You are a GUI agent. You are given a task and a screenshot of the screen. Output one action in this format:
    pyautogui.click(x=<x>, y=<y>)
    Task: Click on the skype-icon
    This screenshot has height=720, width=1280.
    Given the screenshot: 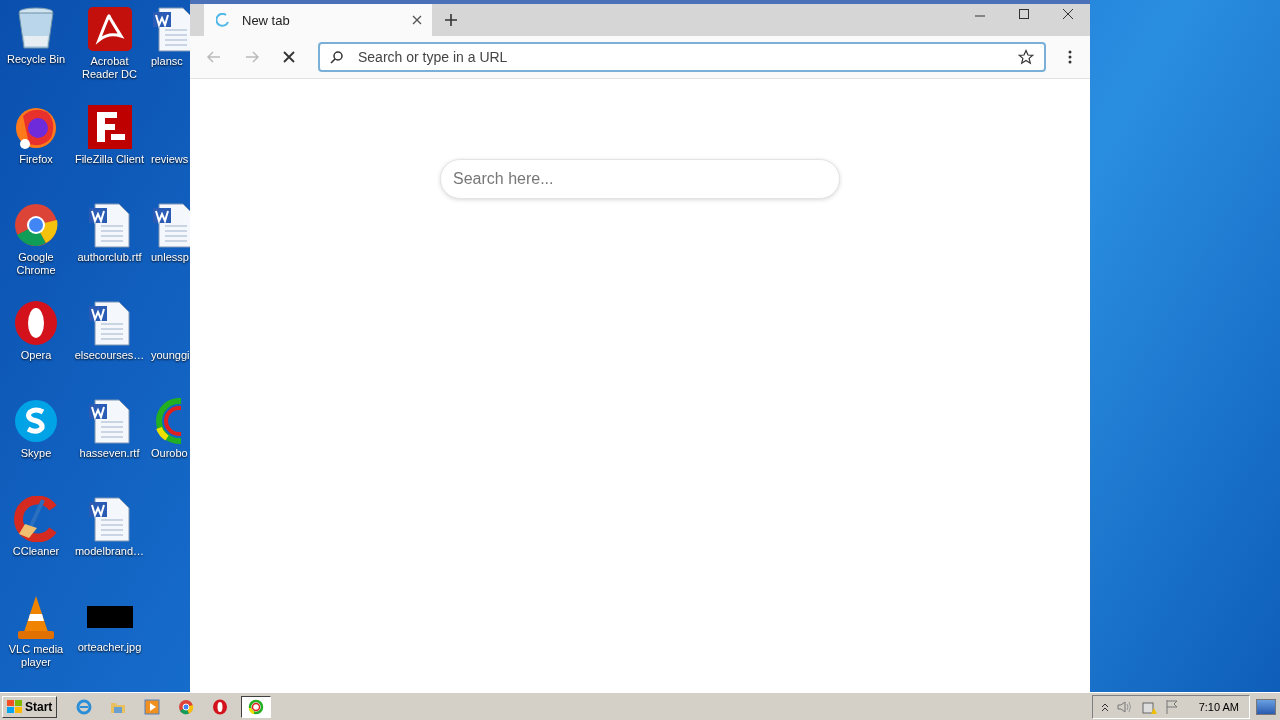 What is the action you would take?
    pyautogui.click(x=36, y=421)
    